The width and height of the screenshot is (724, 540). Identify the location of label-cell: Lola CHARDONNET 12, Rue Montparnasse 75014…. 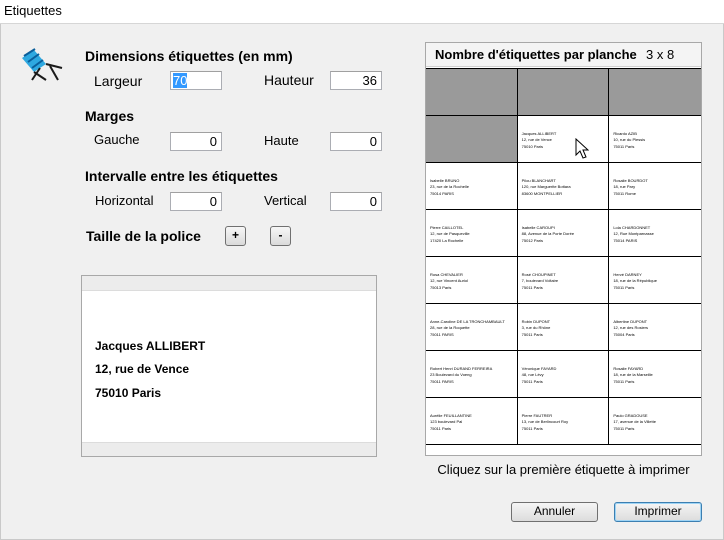
(655, 233).